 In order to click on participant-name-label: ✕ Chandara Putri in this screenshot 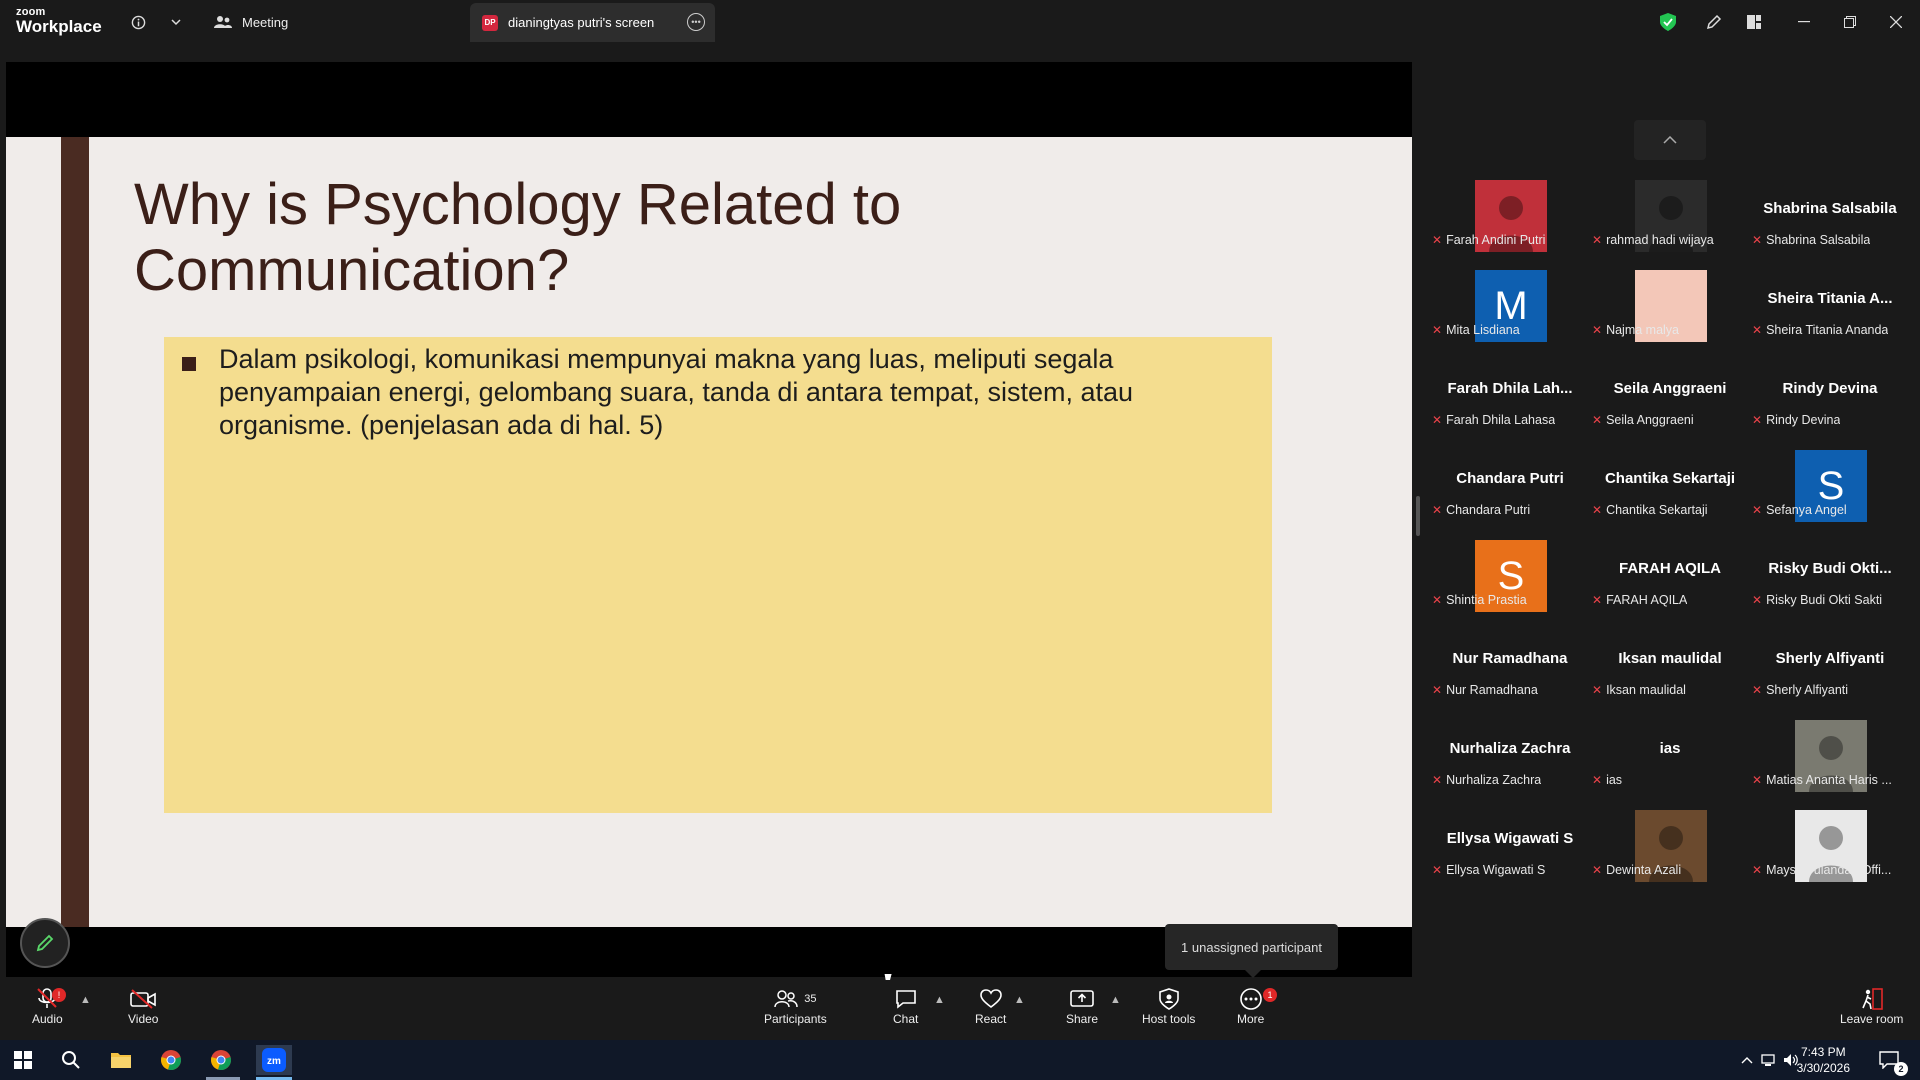, I will do `click(1480, 510)`.